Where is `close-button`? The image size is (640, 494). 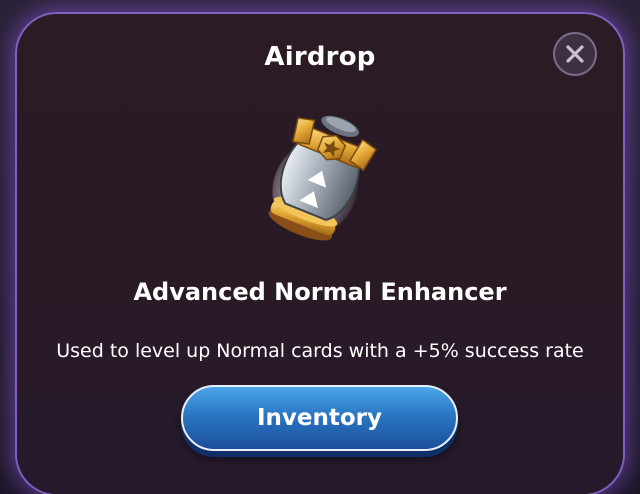
close-button is located at coordinates (575, 54).